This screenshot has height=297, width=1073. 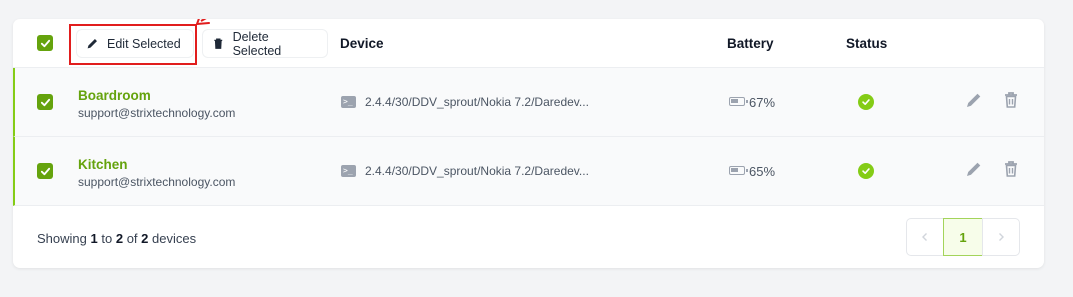 I want to click on pagination-summary: Showing 1 to 2 of 2 devices, so click(x=116, y=238).